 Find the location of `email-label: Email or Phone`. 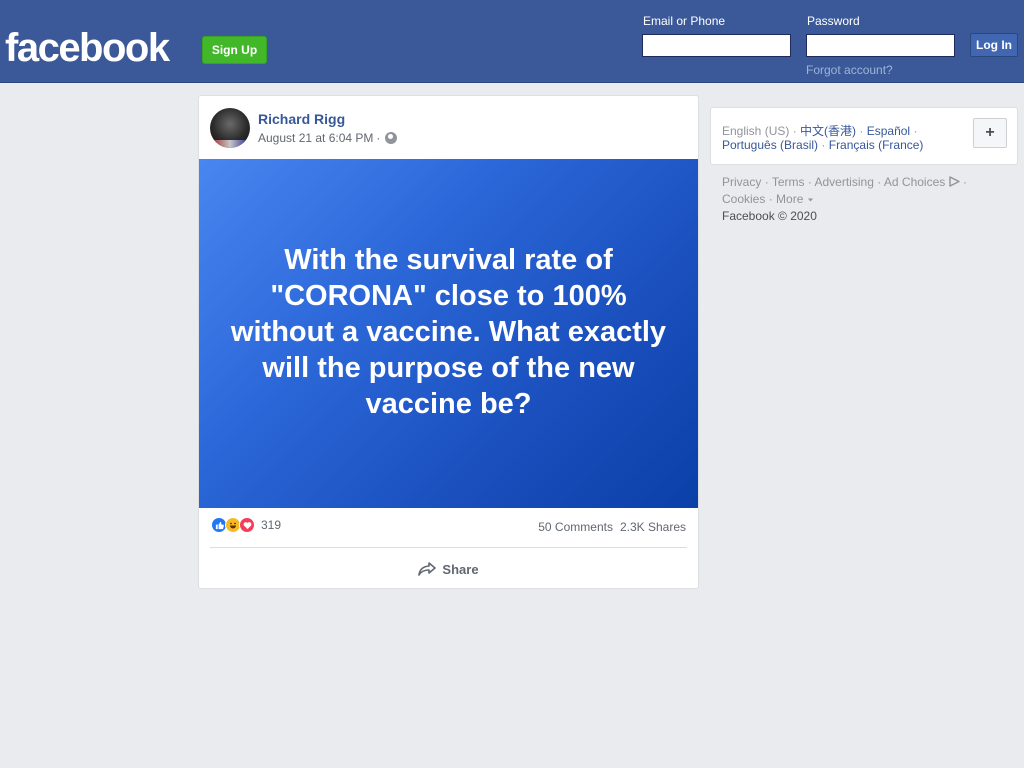

email-label: Email or Phone is located at coordinates (684, 21).